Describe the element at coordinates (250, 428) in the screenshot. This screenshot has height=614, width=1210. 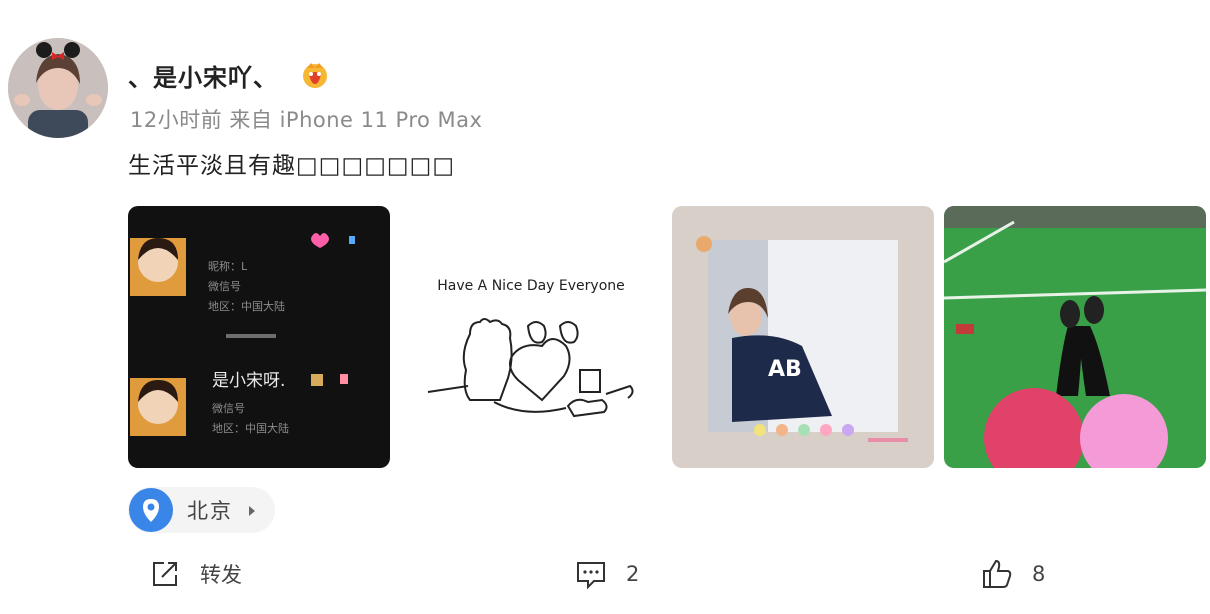
I see `profile-region-2: 地区：中国大陆` at that location.